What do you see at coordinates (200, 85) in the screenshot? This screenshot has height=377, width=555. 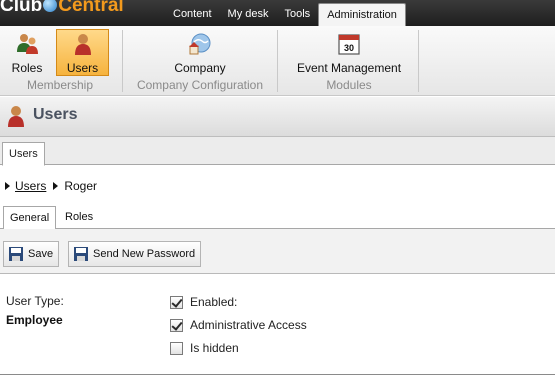 I see `ribbon-group-title-company-configuration: Company Configuration` at bounding box center [200, 85].